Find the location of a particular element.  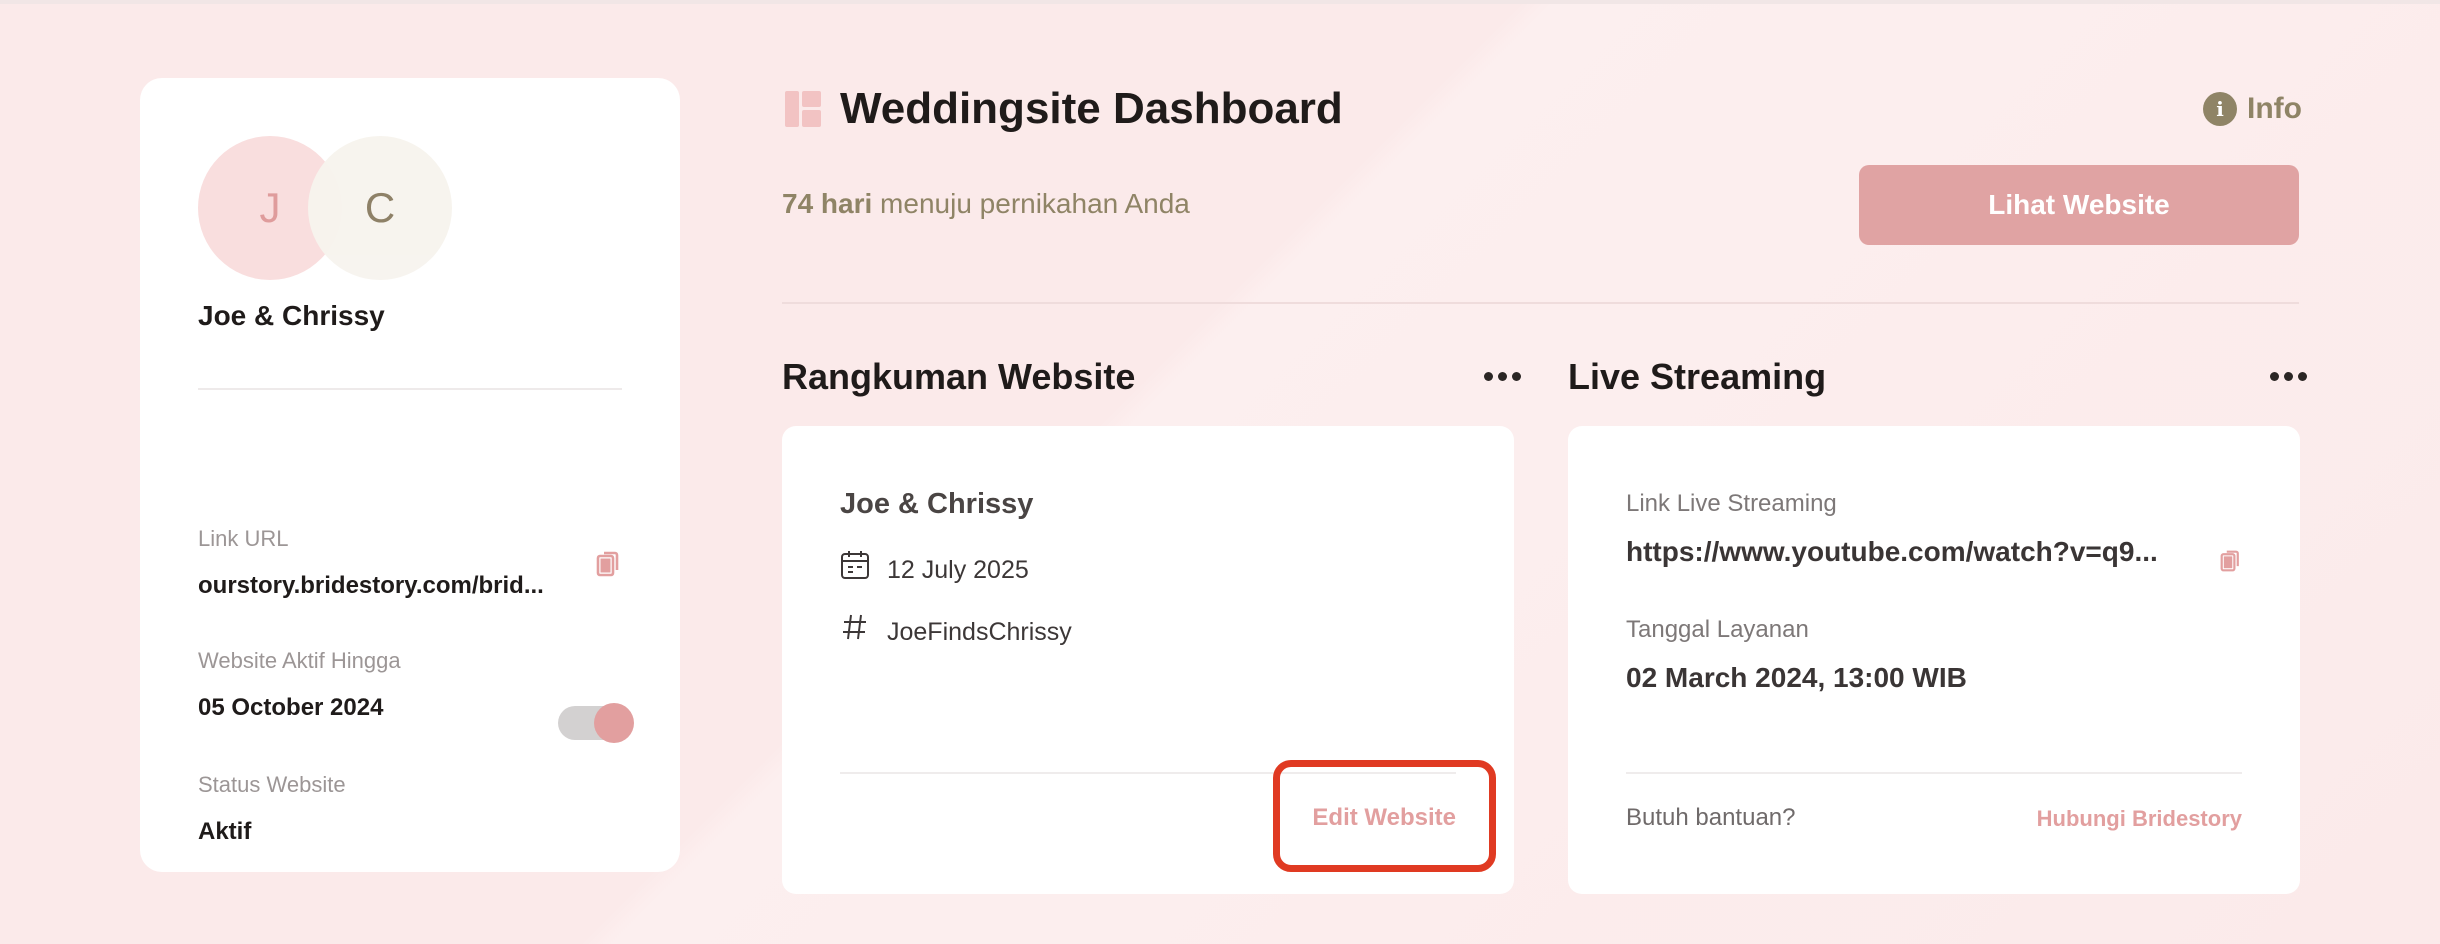

info-button: i Info is located at coordinates (2252, 109).